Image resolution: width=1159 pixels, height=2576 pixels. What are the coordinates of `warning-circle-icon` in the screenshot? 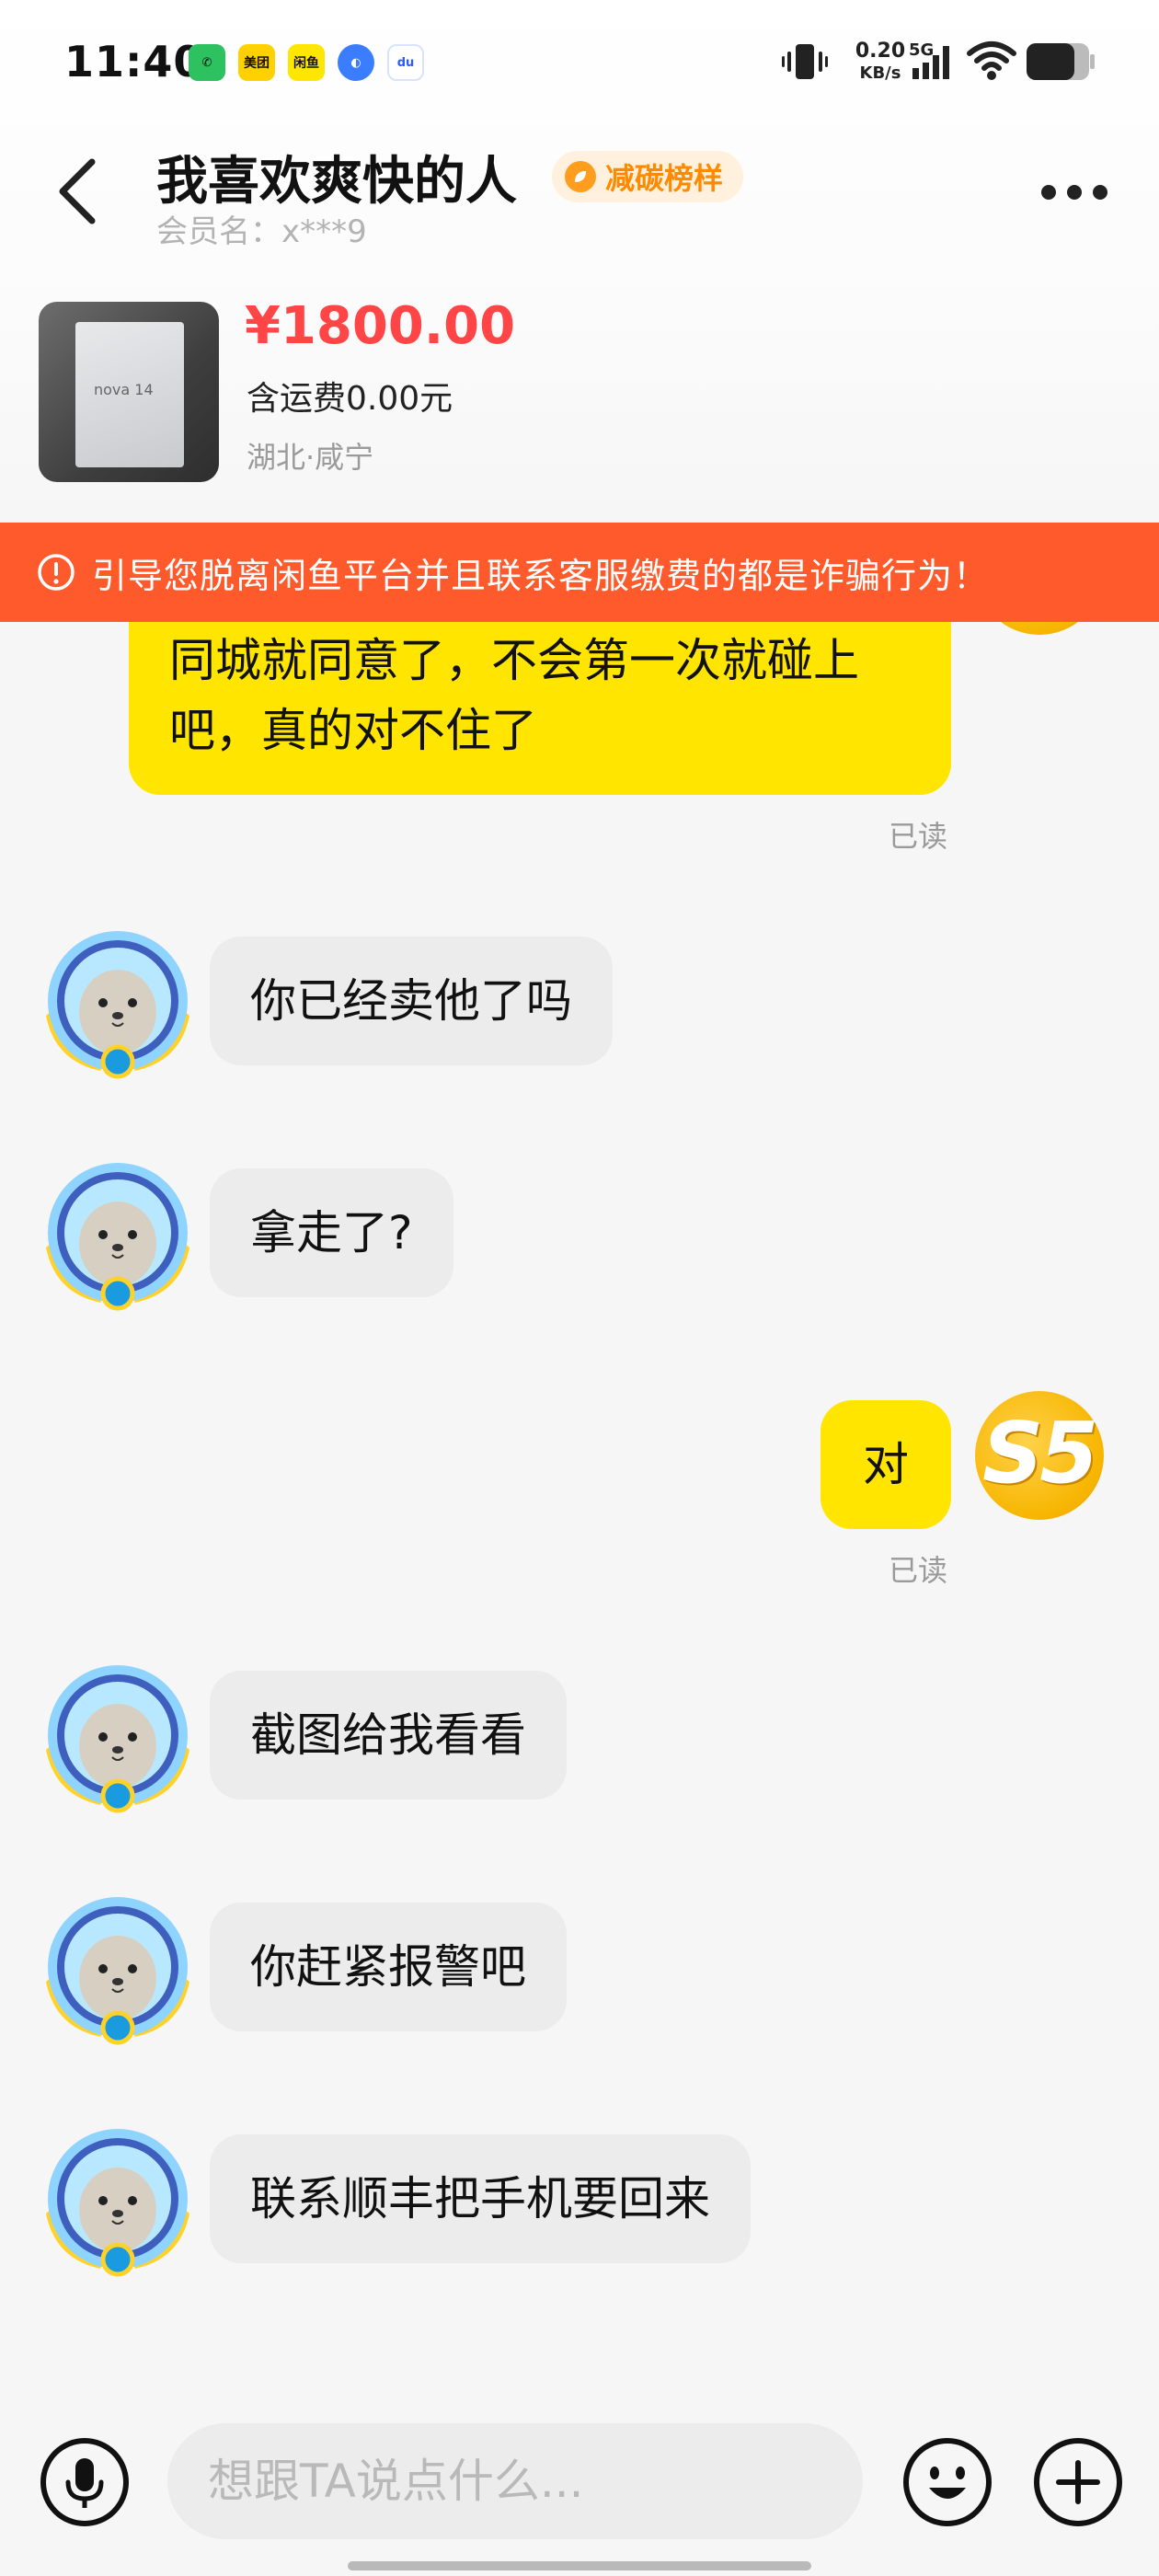 It's located at (56, 572).